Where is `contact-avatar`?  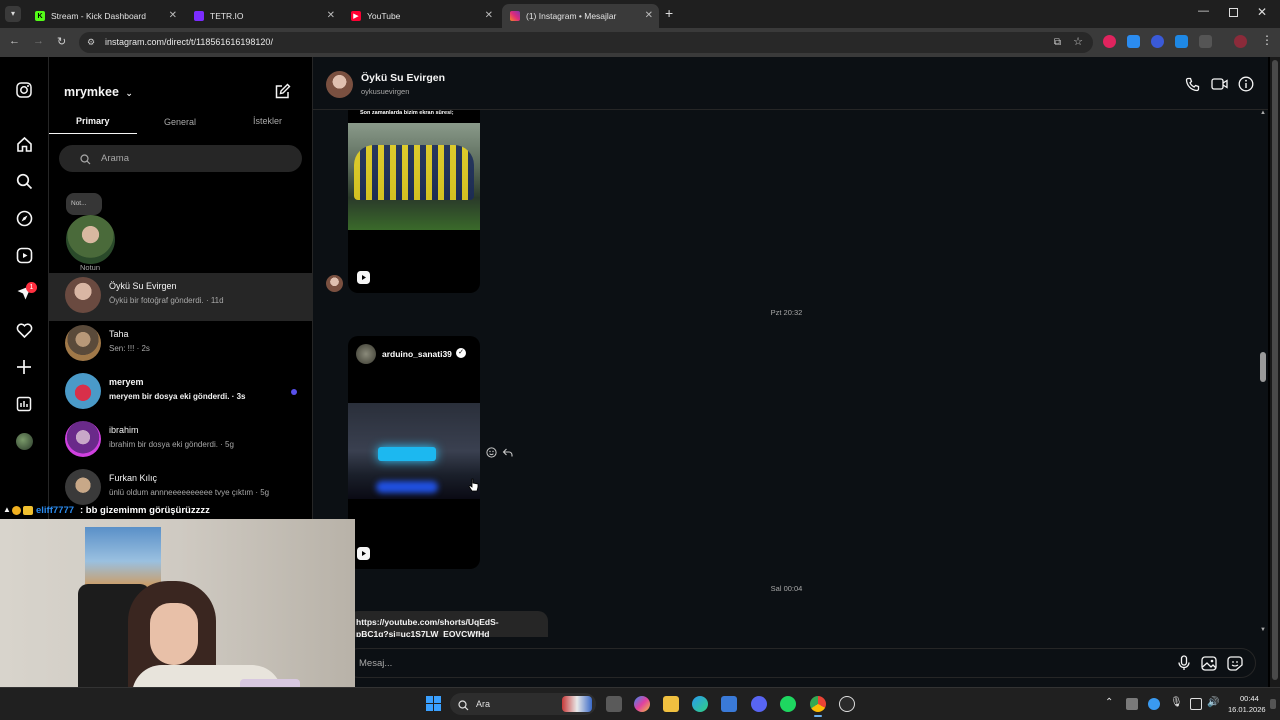
contact-avatar is located at coordinates (339, 84).